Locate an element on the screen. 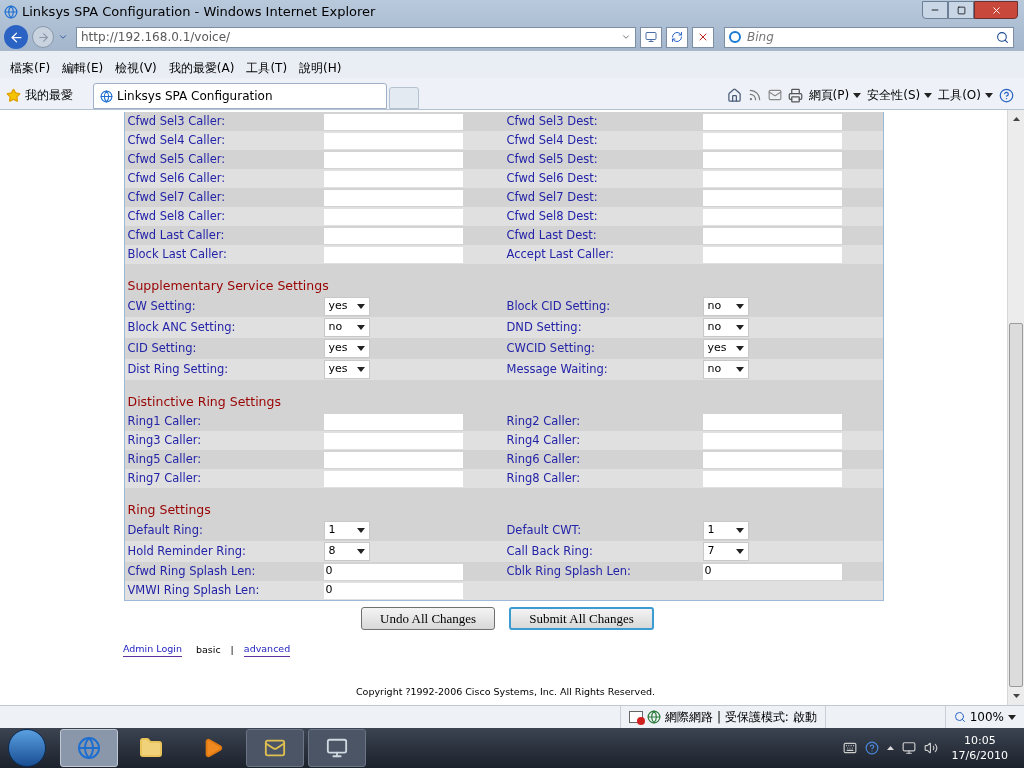  clock-date: 17/6/2010 is located at coordinates (979, 755).